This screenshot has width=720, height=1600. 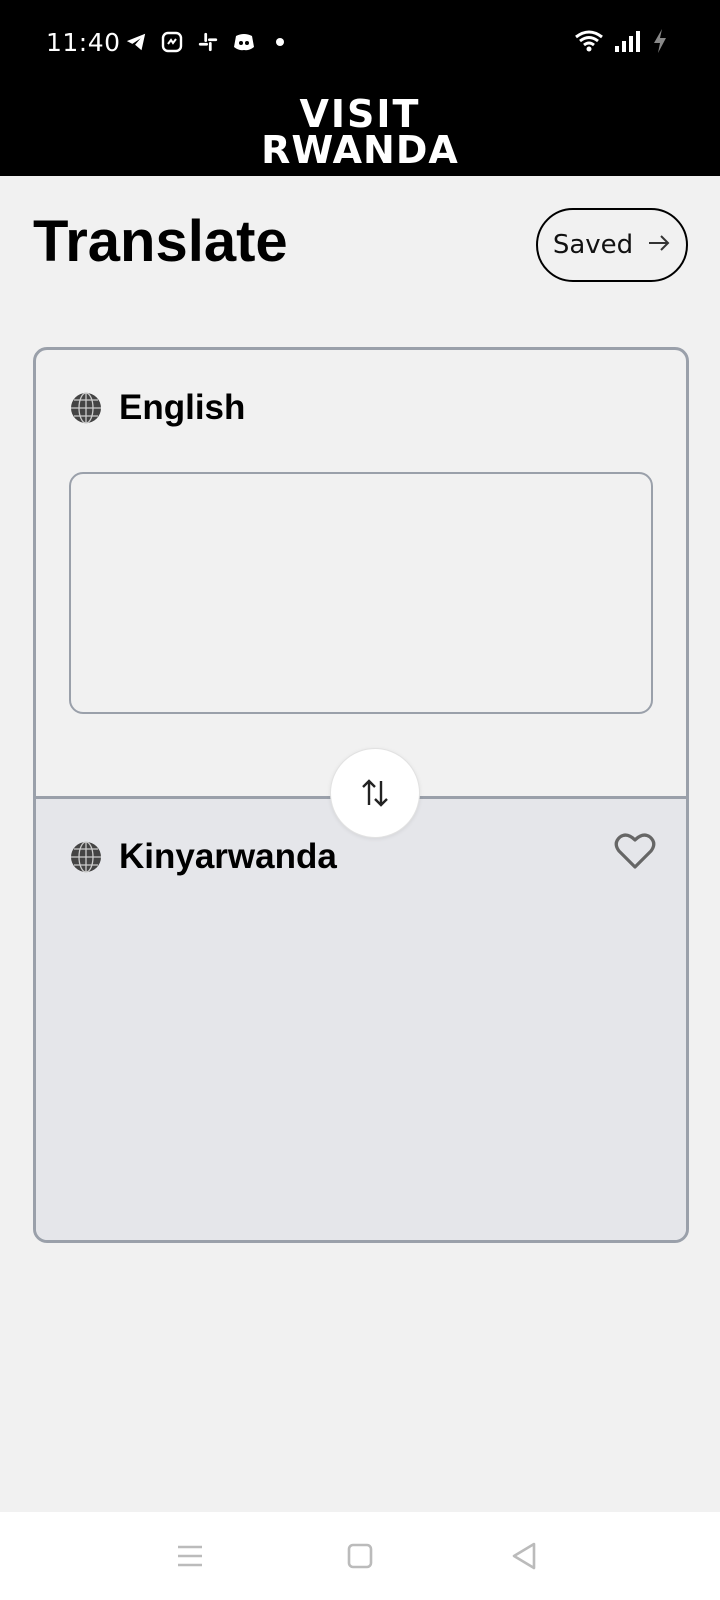 I want to click on source-text-input, so click(x=361, y=593).